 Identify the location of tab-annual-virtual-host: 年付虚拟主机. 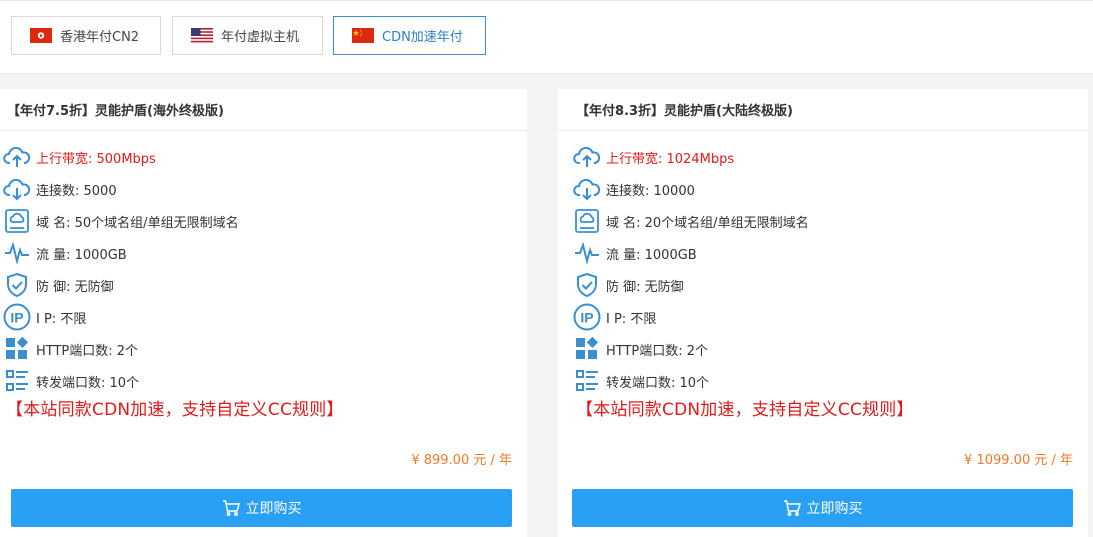
(247, 35).